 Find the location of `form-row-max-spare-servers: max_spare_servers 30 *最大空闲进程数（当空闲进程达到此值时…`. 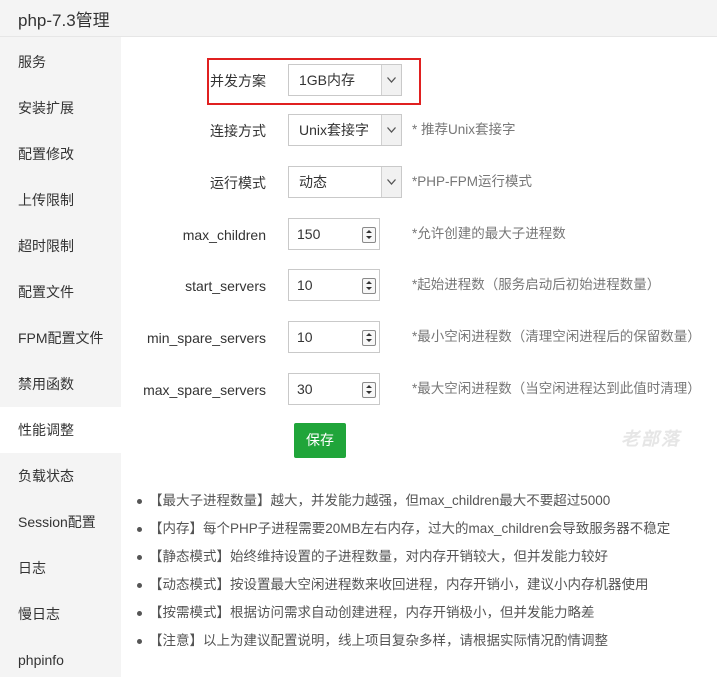

form-row-max-spare-servers: max_spare_servers 30 *最大空闲进程数（当空闲进程达到此值时… is located at coordinates (419, 390).